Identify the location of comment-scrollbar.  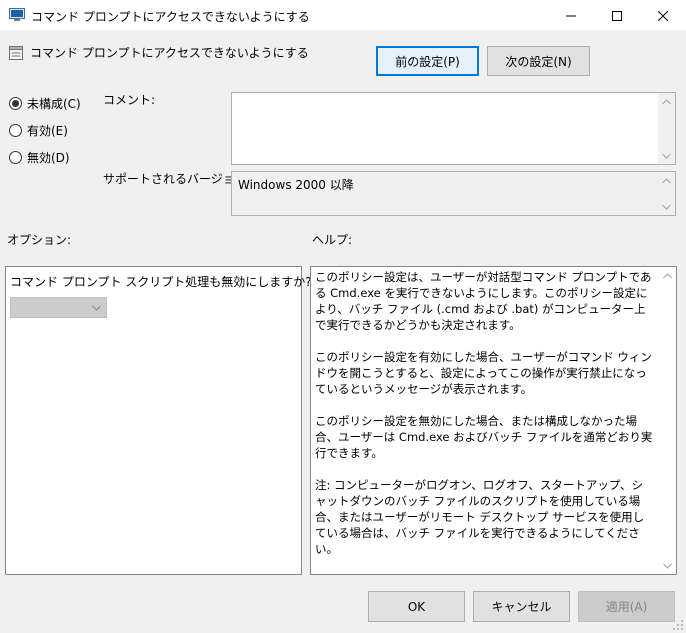
(666, 128).